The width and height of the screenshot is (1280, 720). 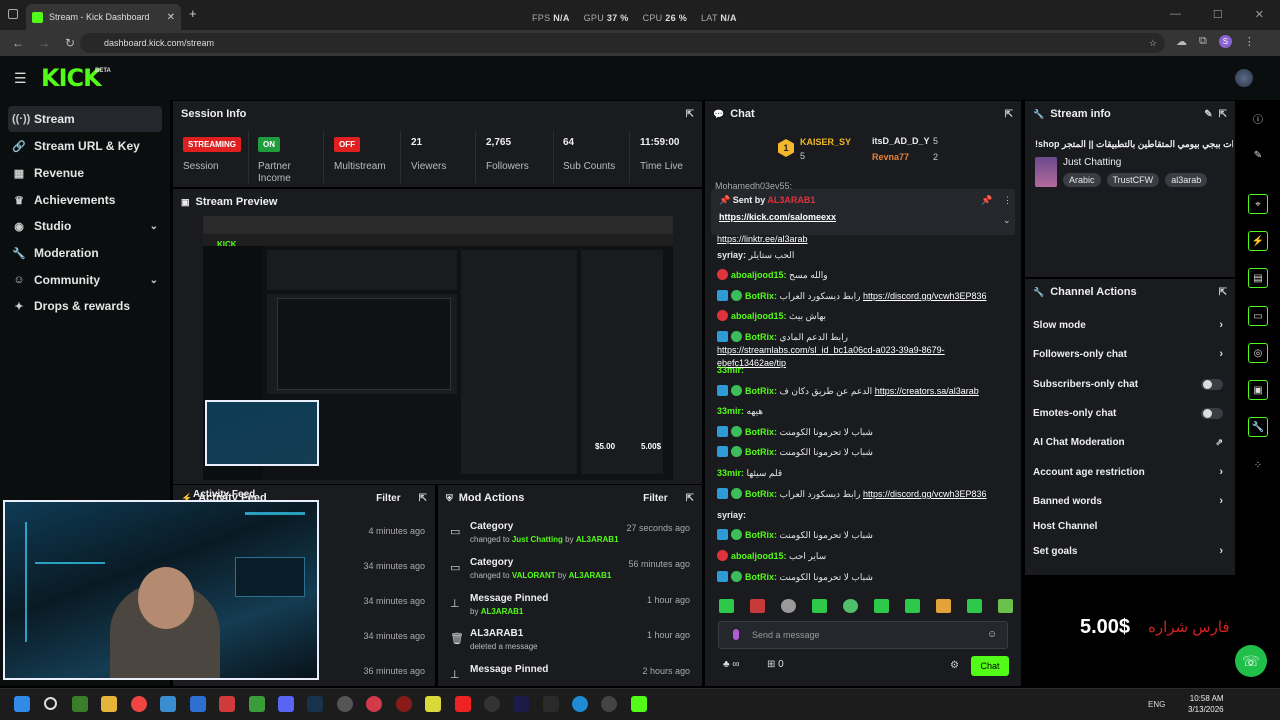 I want to click on pinned-link: https://kick.com/salomeexx, so click(x=777, y=217).